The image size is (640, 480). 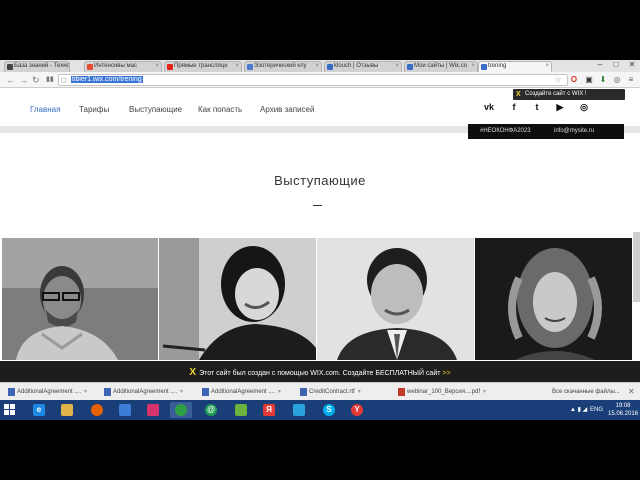 What do you see at coordinates (574, 131) in the screenshot?
I see `email-link: info@mysite.ru` at bounding box center [574, 131].